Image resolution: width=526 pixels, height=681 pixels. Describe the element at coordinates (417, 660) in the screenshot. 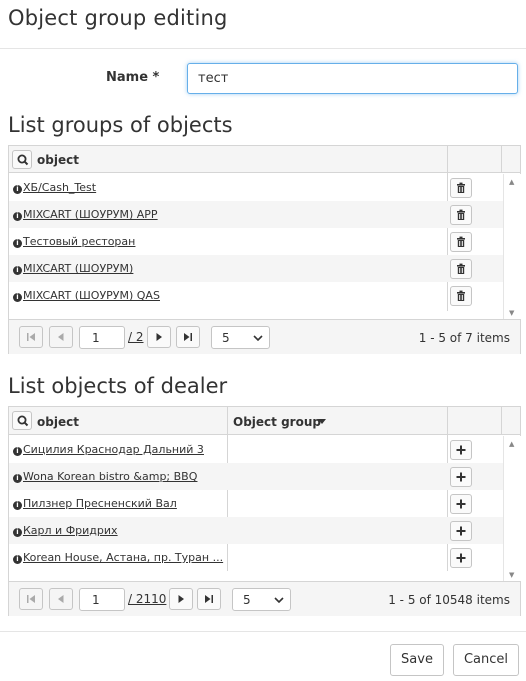

I see `save-button: Save` at that location.